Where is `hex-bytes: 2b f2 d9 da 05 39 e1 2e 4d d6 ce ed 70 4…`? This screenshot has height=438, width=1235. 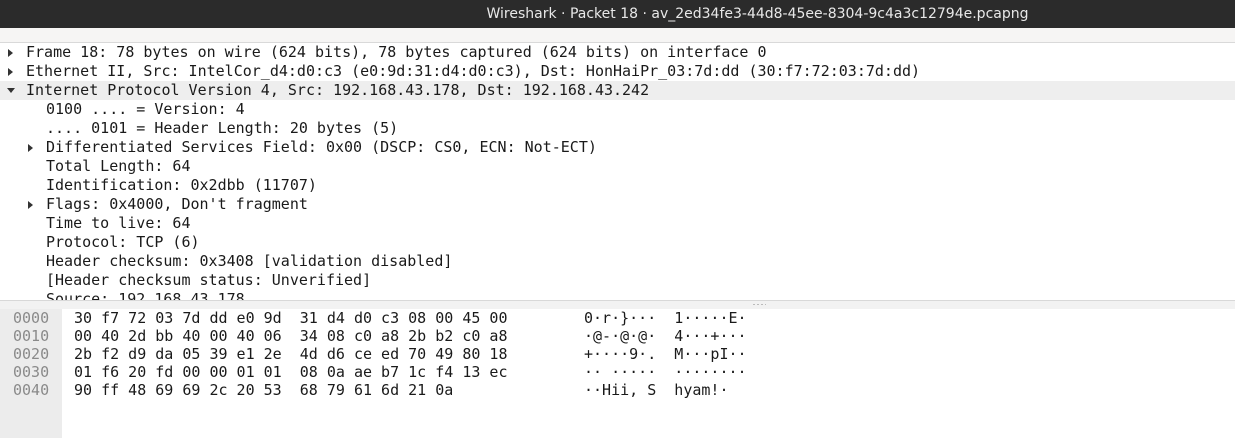
hex-bytes: 2b f2 d9 da 05 39 e1 2e 4d d6 ce ed 70 4… is located at coordinates (290, 354).